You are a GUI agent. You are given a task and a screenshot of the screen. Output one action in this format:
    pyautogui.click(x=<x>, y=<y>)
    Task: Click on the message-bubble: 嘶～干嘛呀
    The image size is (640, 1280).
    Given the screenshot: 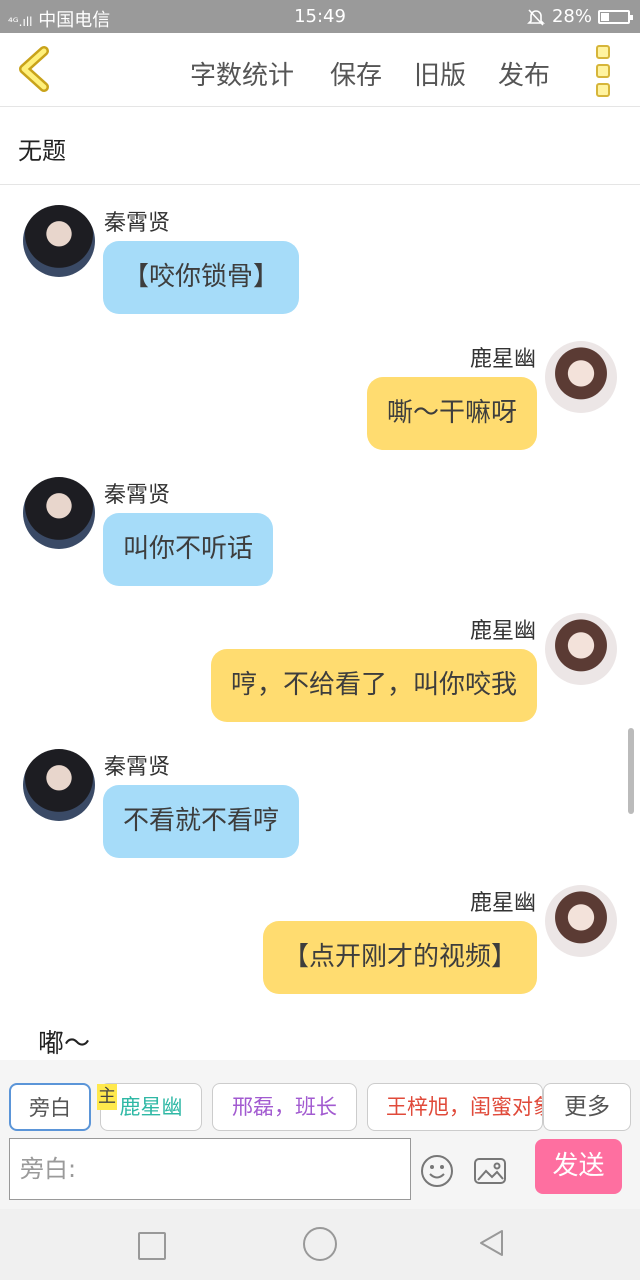 What is the action you would take?
    pyautogui.click(x=451, y=413)
    